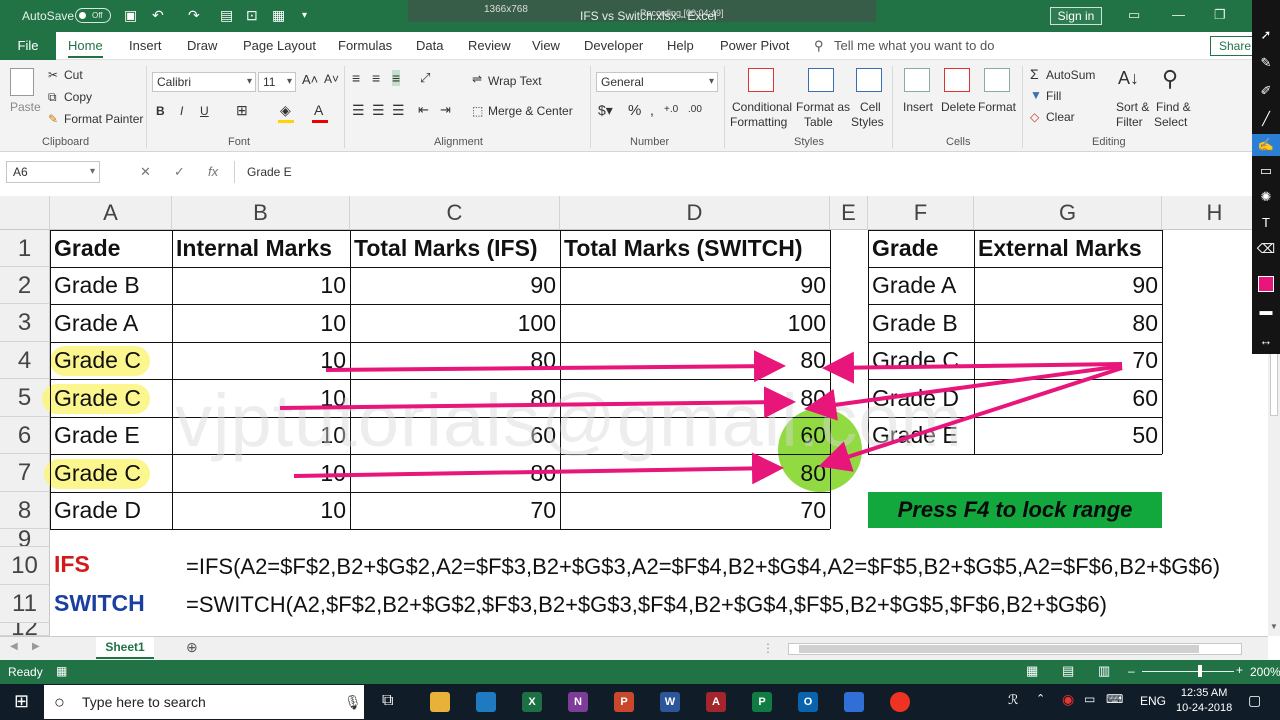 The image size is (1280, 720). I want to click on form-icon: ▦, so click(278, 15).